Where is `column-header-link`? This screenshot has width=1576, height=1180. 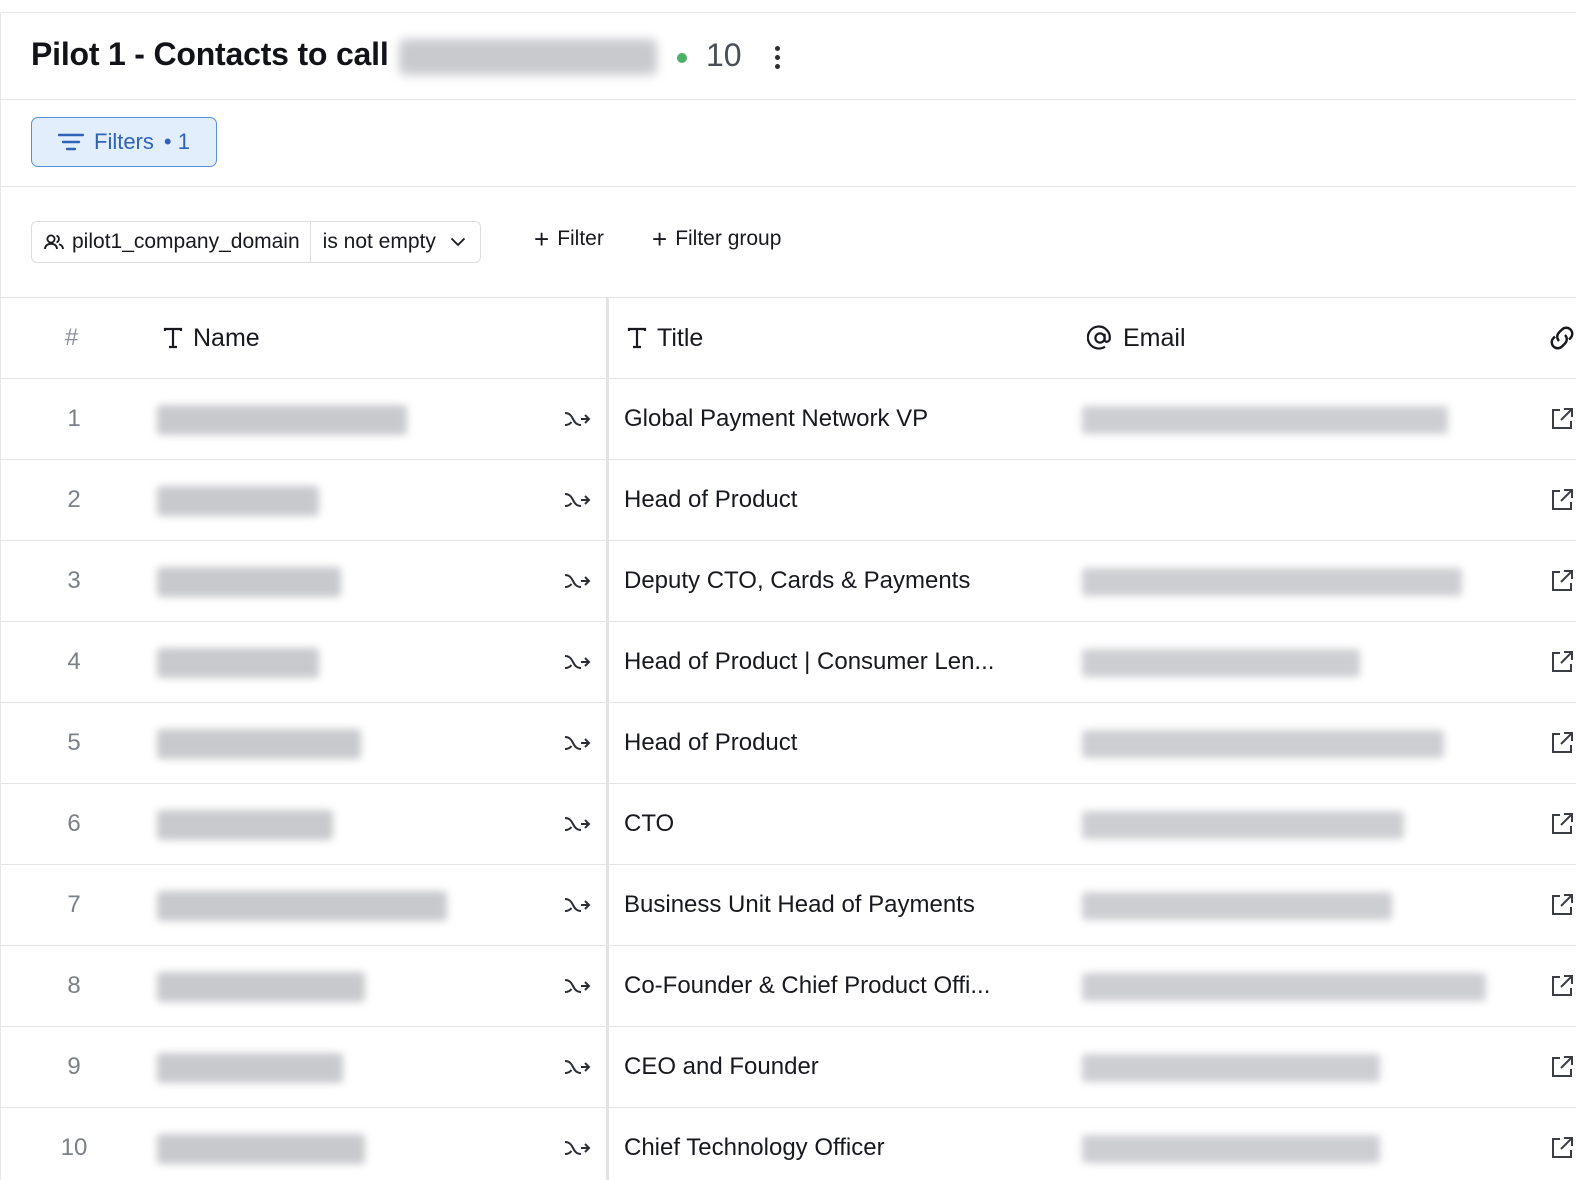 column-header-link is located at coordinates (1561, 338).